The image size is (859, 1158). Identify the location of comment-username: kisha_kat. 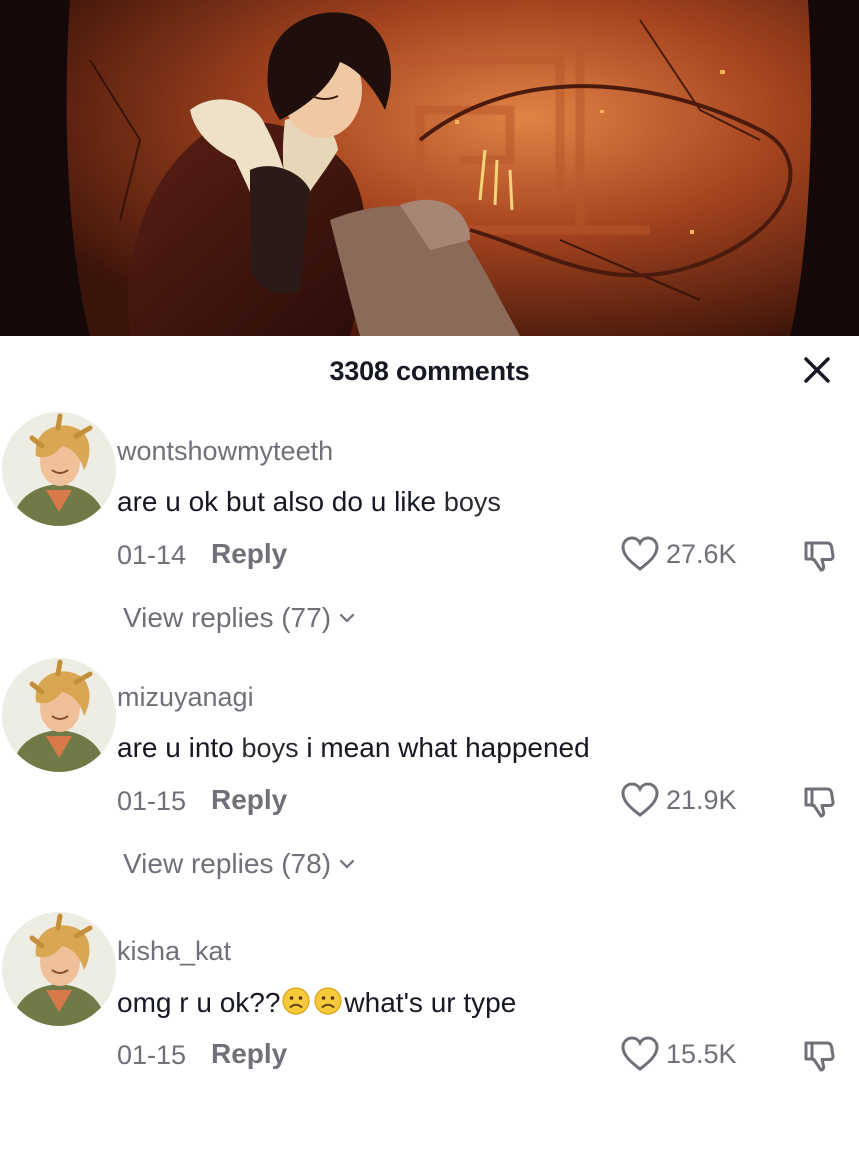
(174, 951).